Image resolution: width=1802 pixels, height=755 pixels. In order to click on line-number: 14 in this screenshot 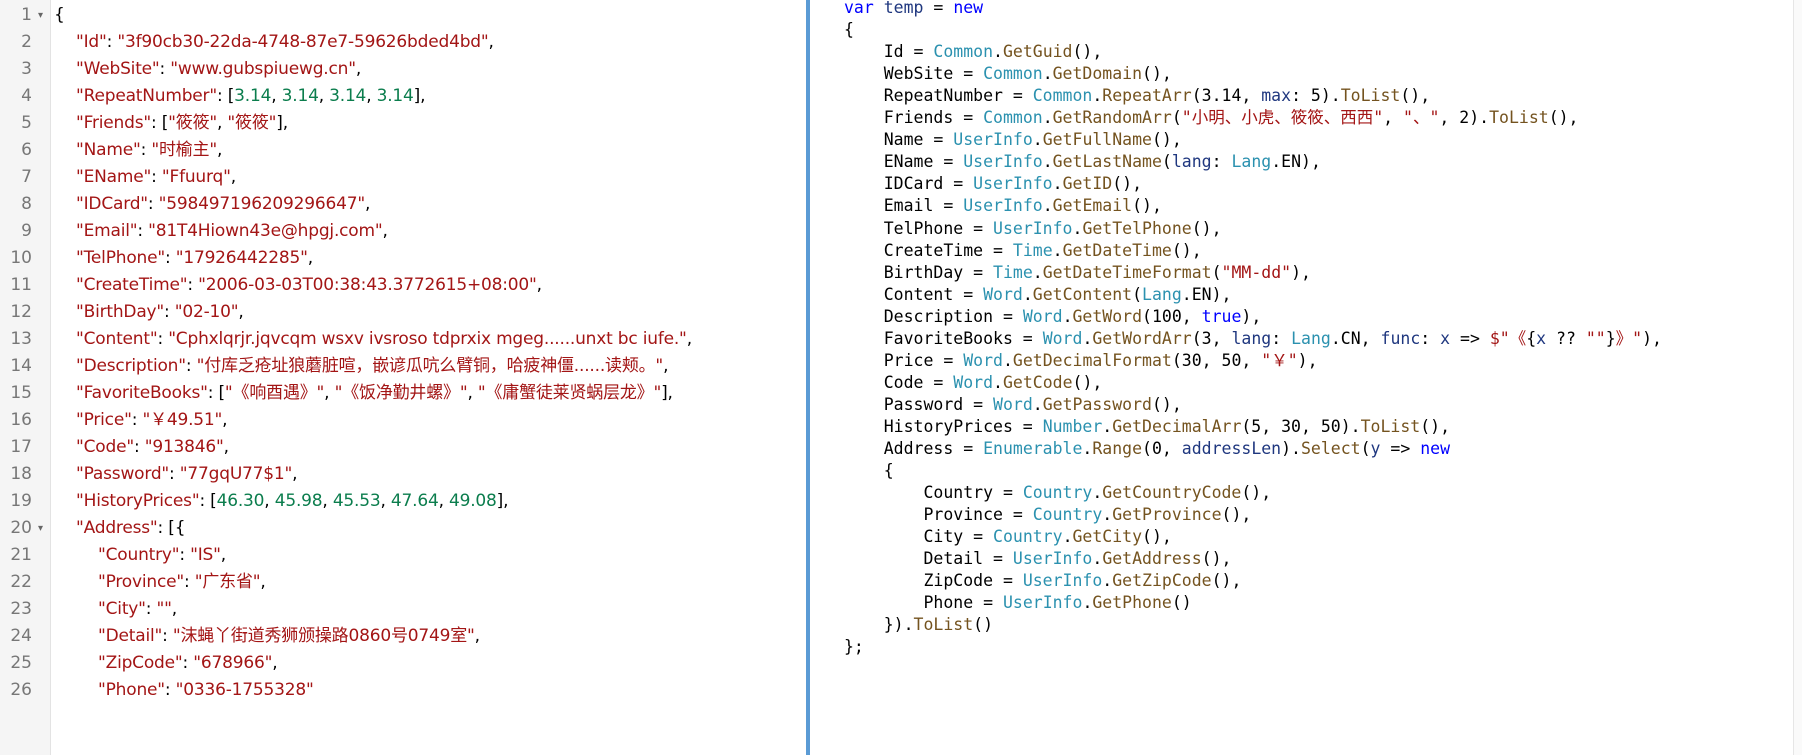, I will do `click(21, 366)`.